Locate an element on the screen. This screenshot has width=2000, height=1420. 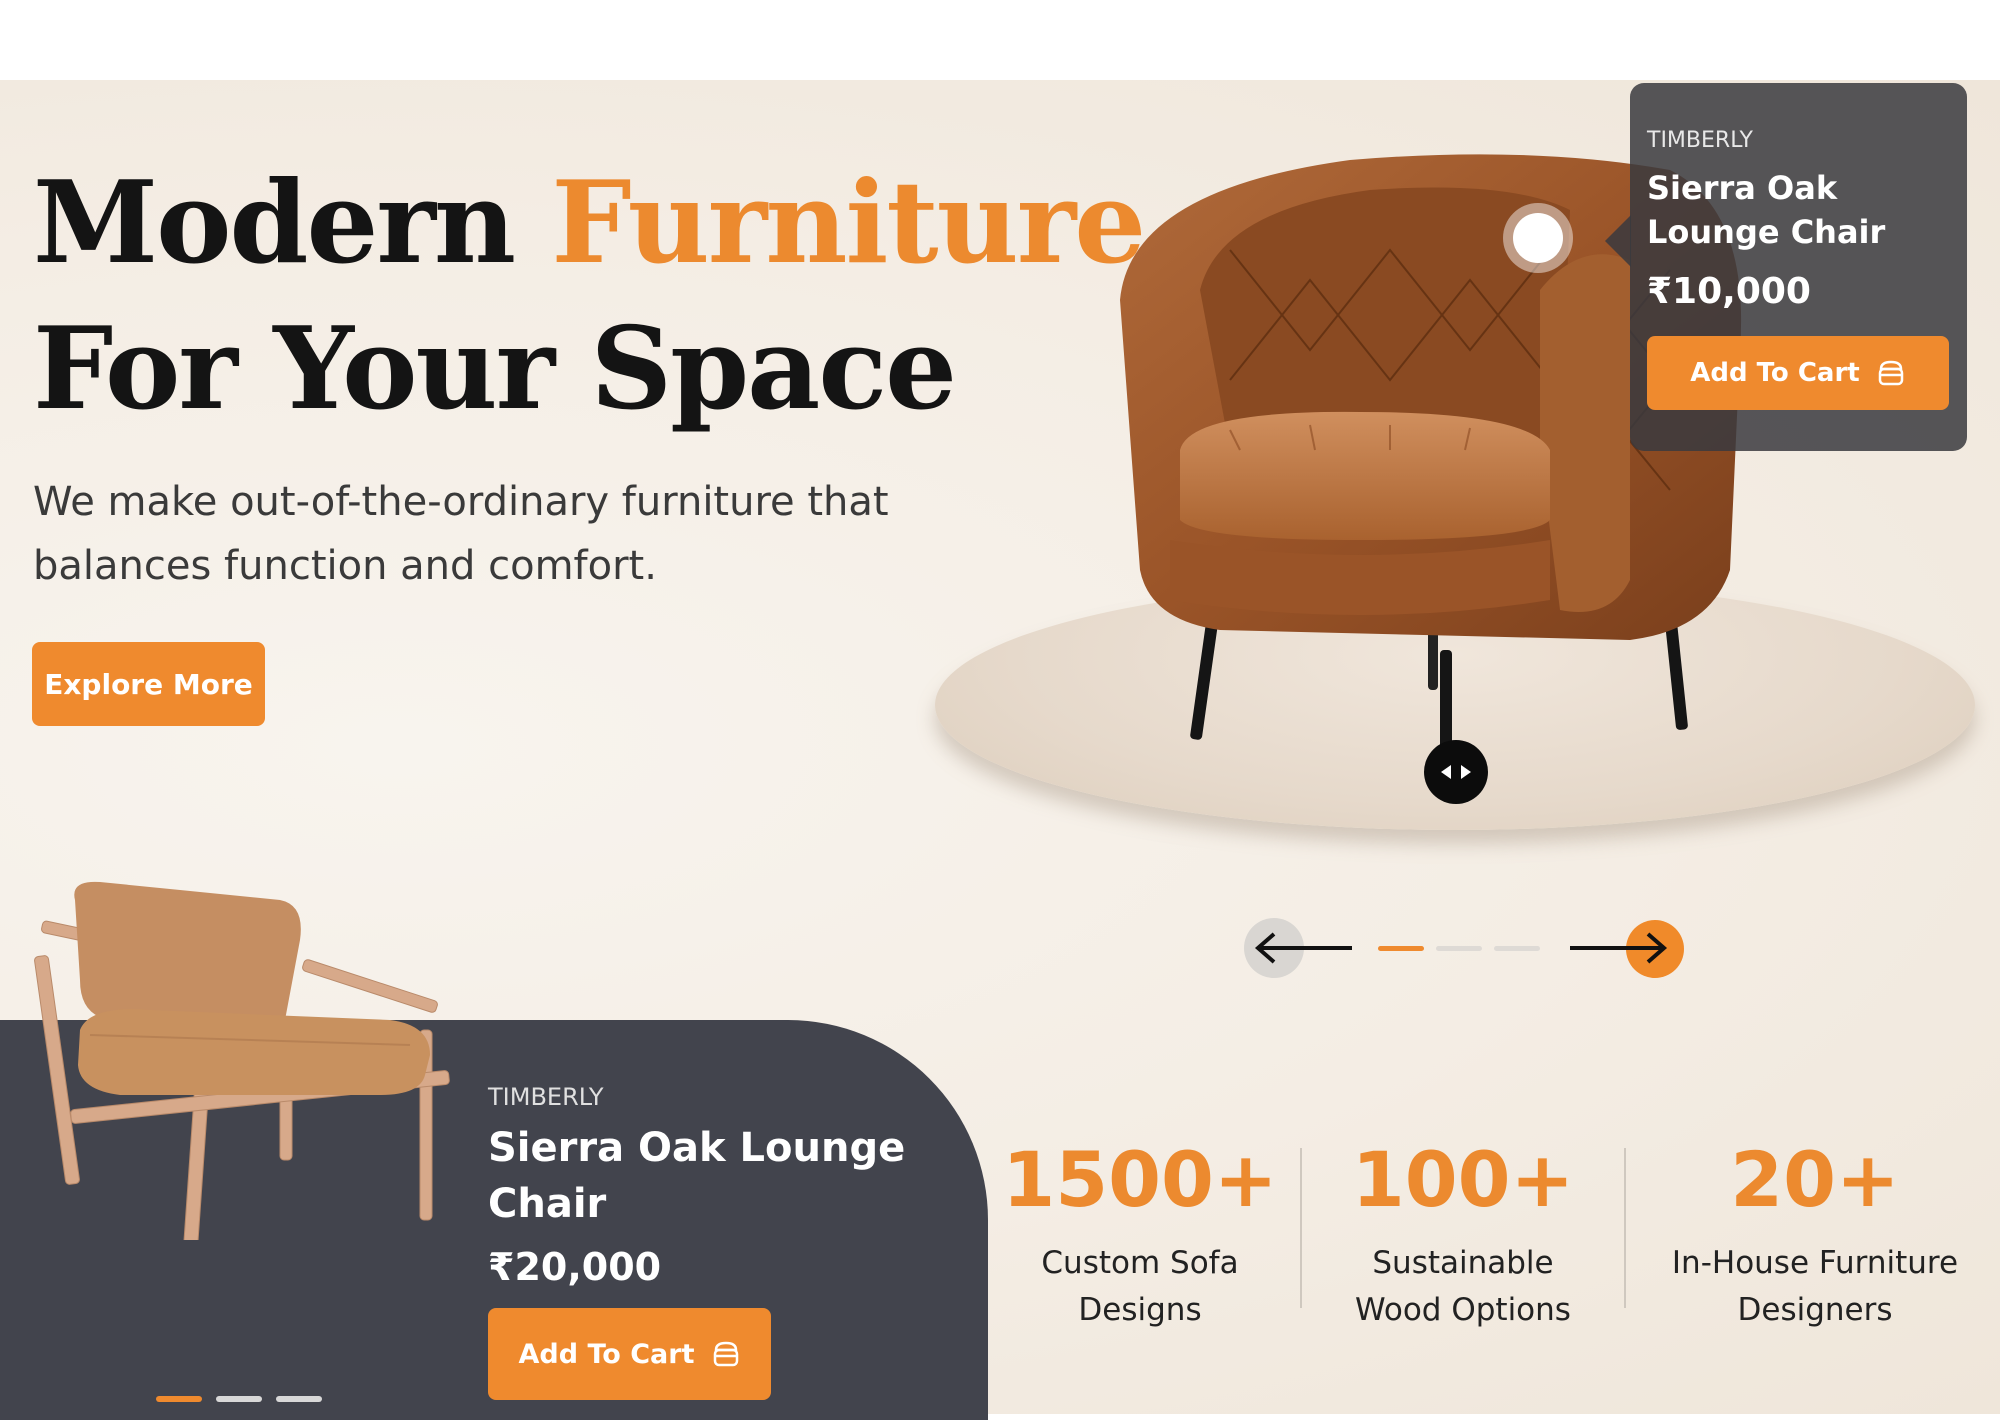
product-hotspot is located at coordinates (1538, 238).